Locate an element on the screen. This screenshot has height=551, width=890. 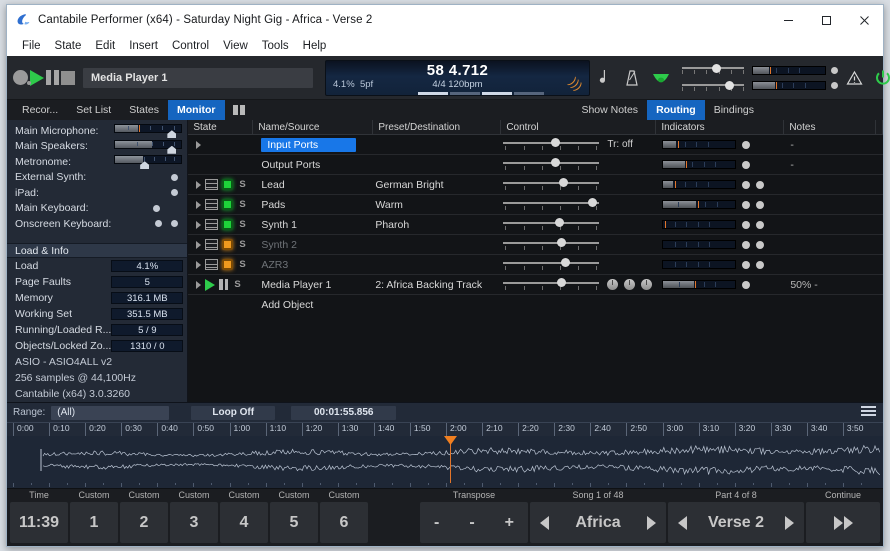
transpose-plus: + is located at coordinates (509, 523).